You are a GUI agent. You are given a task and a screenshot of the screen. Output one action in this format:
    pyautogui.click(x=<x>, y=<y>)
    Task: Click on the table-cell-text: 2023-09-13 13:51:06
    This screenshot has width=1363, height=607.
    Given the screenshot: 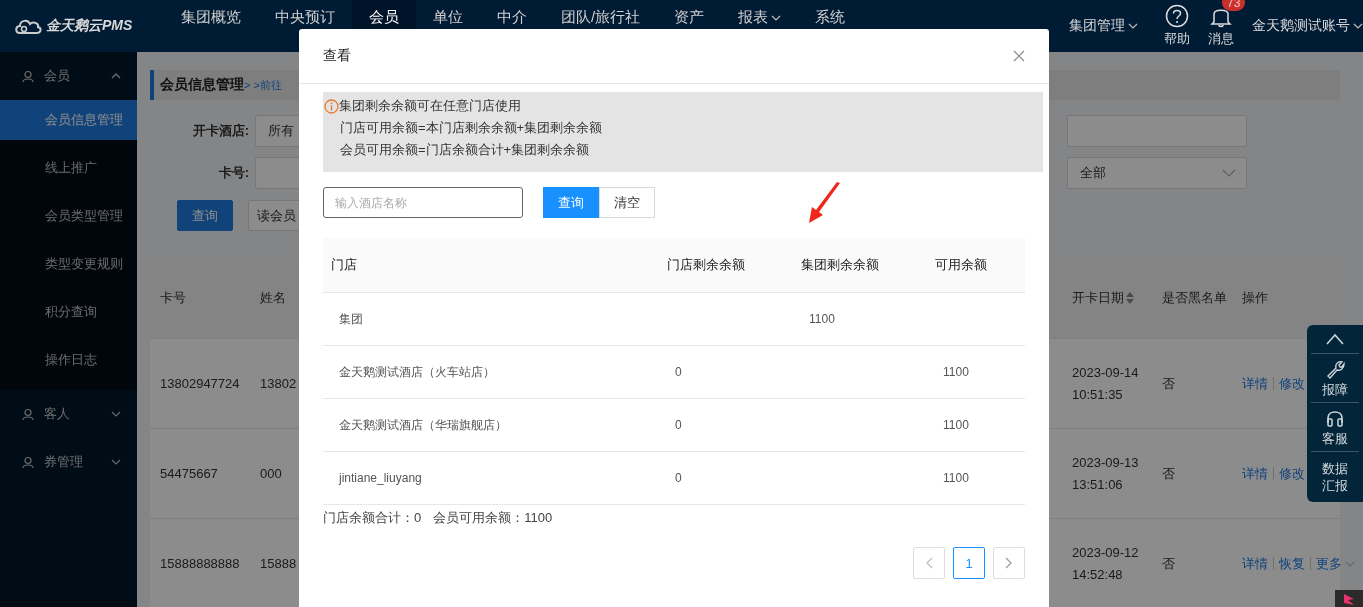 What is the action you would take?
    pyautogui.click(x=1106, y=473)
    